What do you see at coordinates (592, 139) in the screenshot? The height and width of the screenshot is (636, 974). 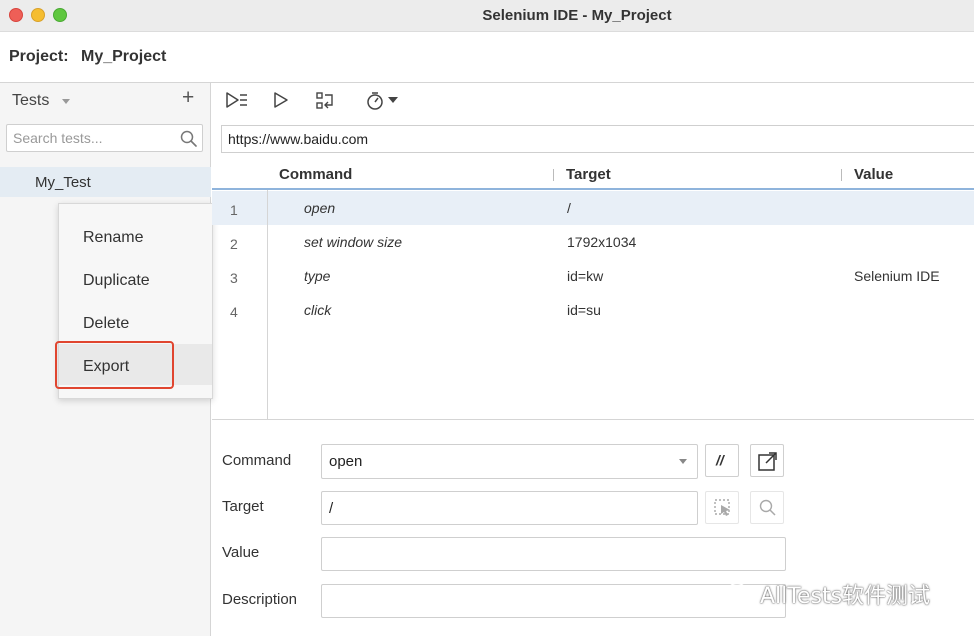 I see `base-url-input` at bounding box center [592, 139].